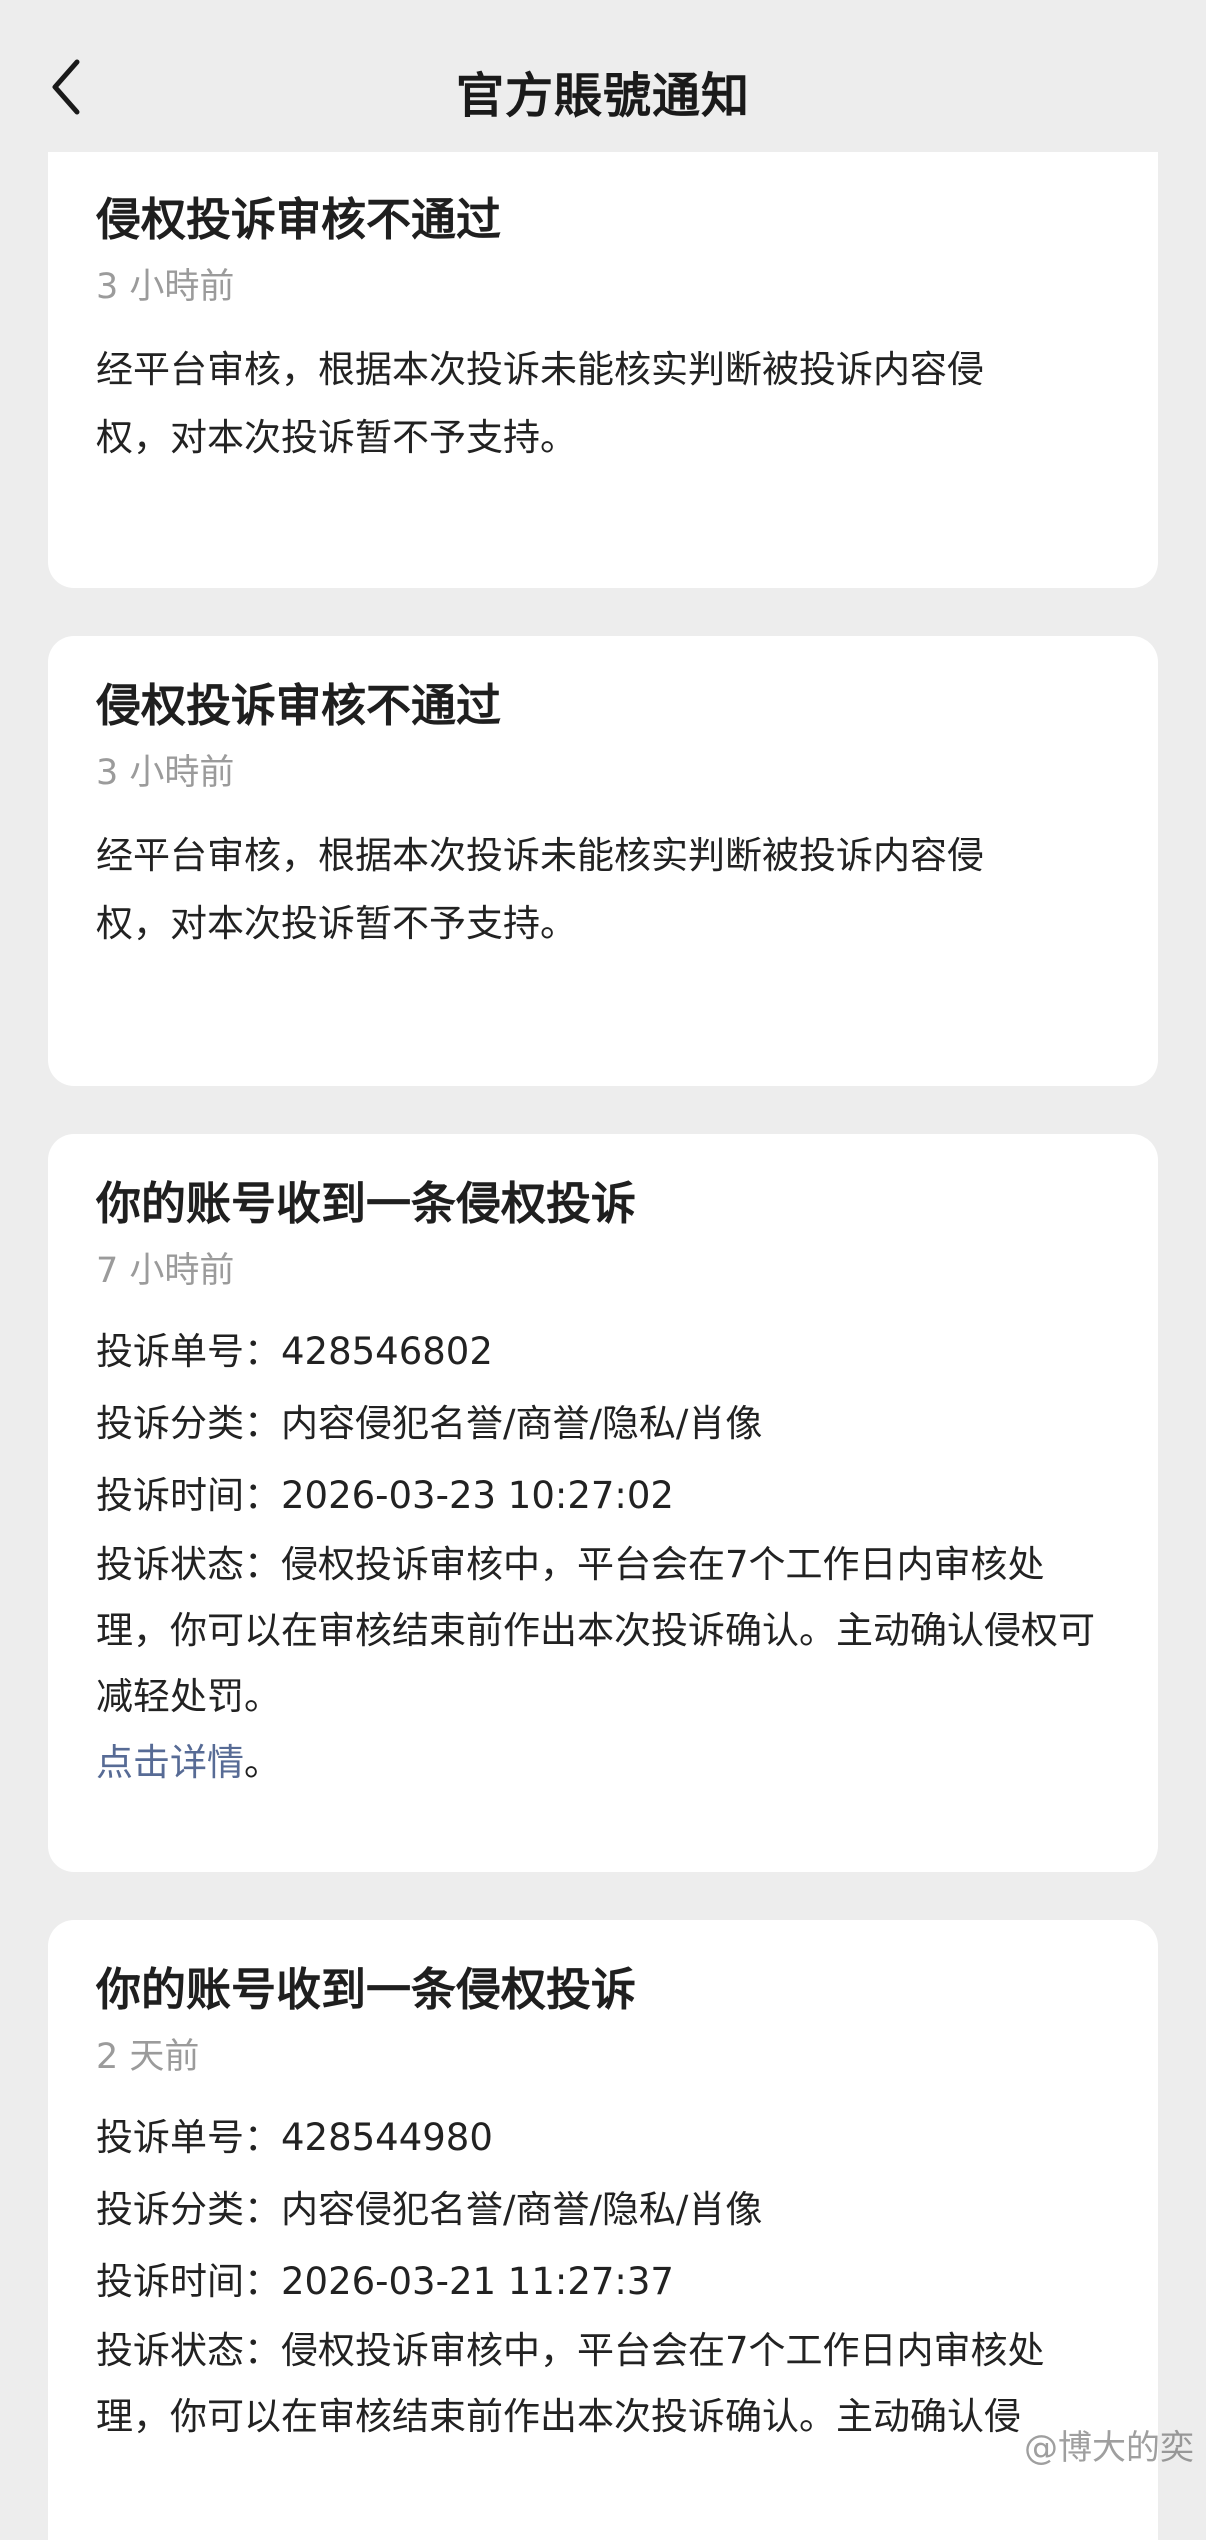 The width and height of the screenshot is (1206, 2540). I want to click on view-details-link: 点击详情, so click(170, 1762).